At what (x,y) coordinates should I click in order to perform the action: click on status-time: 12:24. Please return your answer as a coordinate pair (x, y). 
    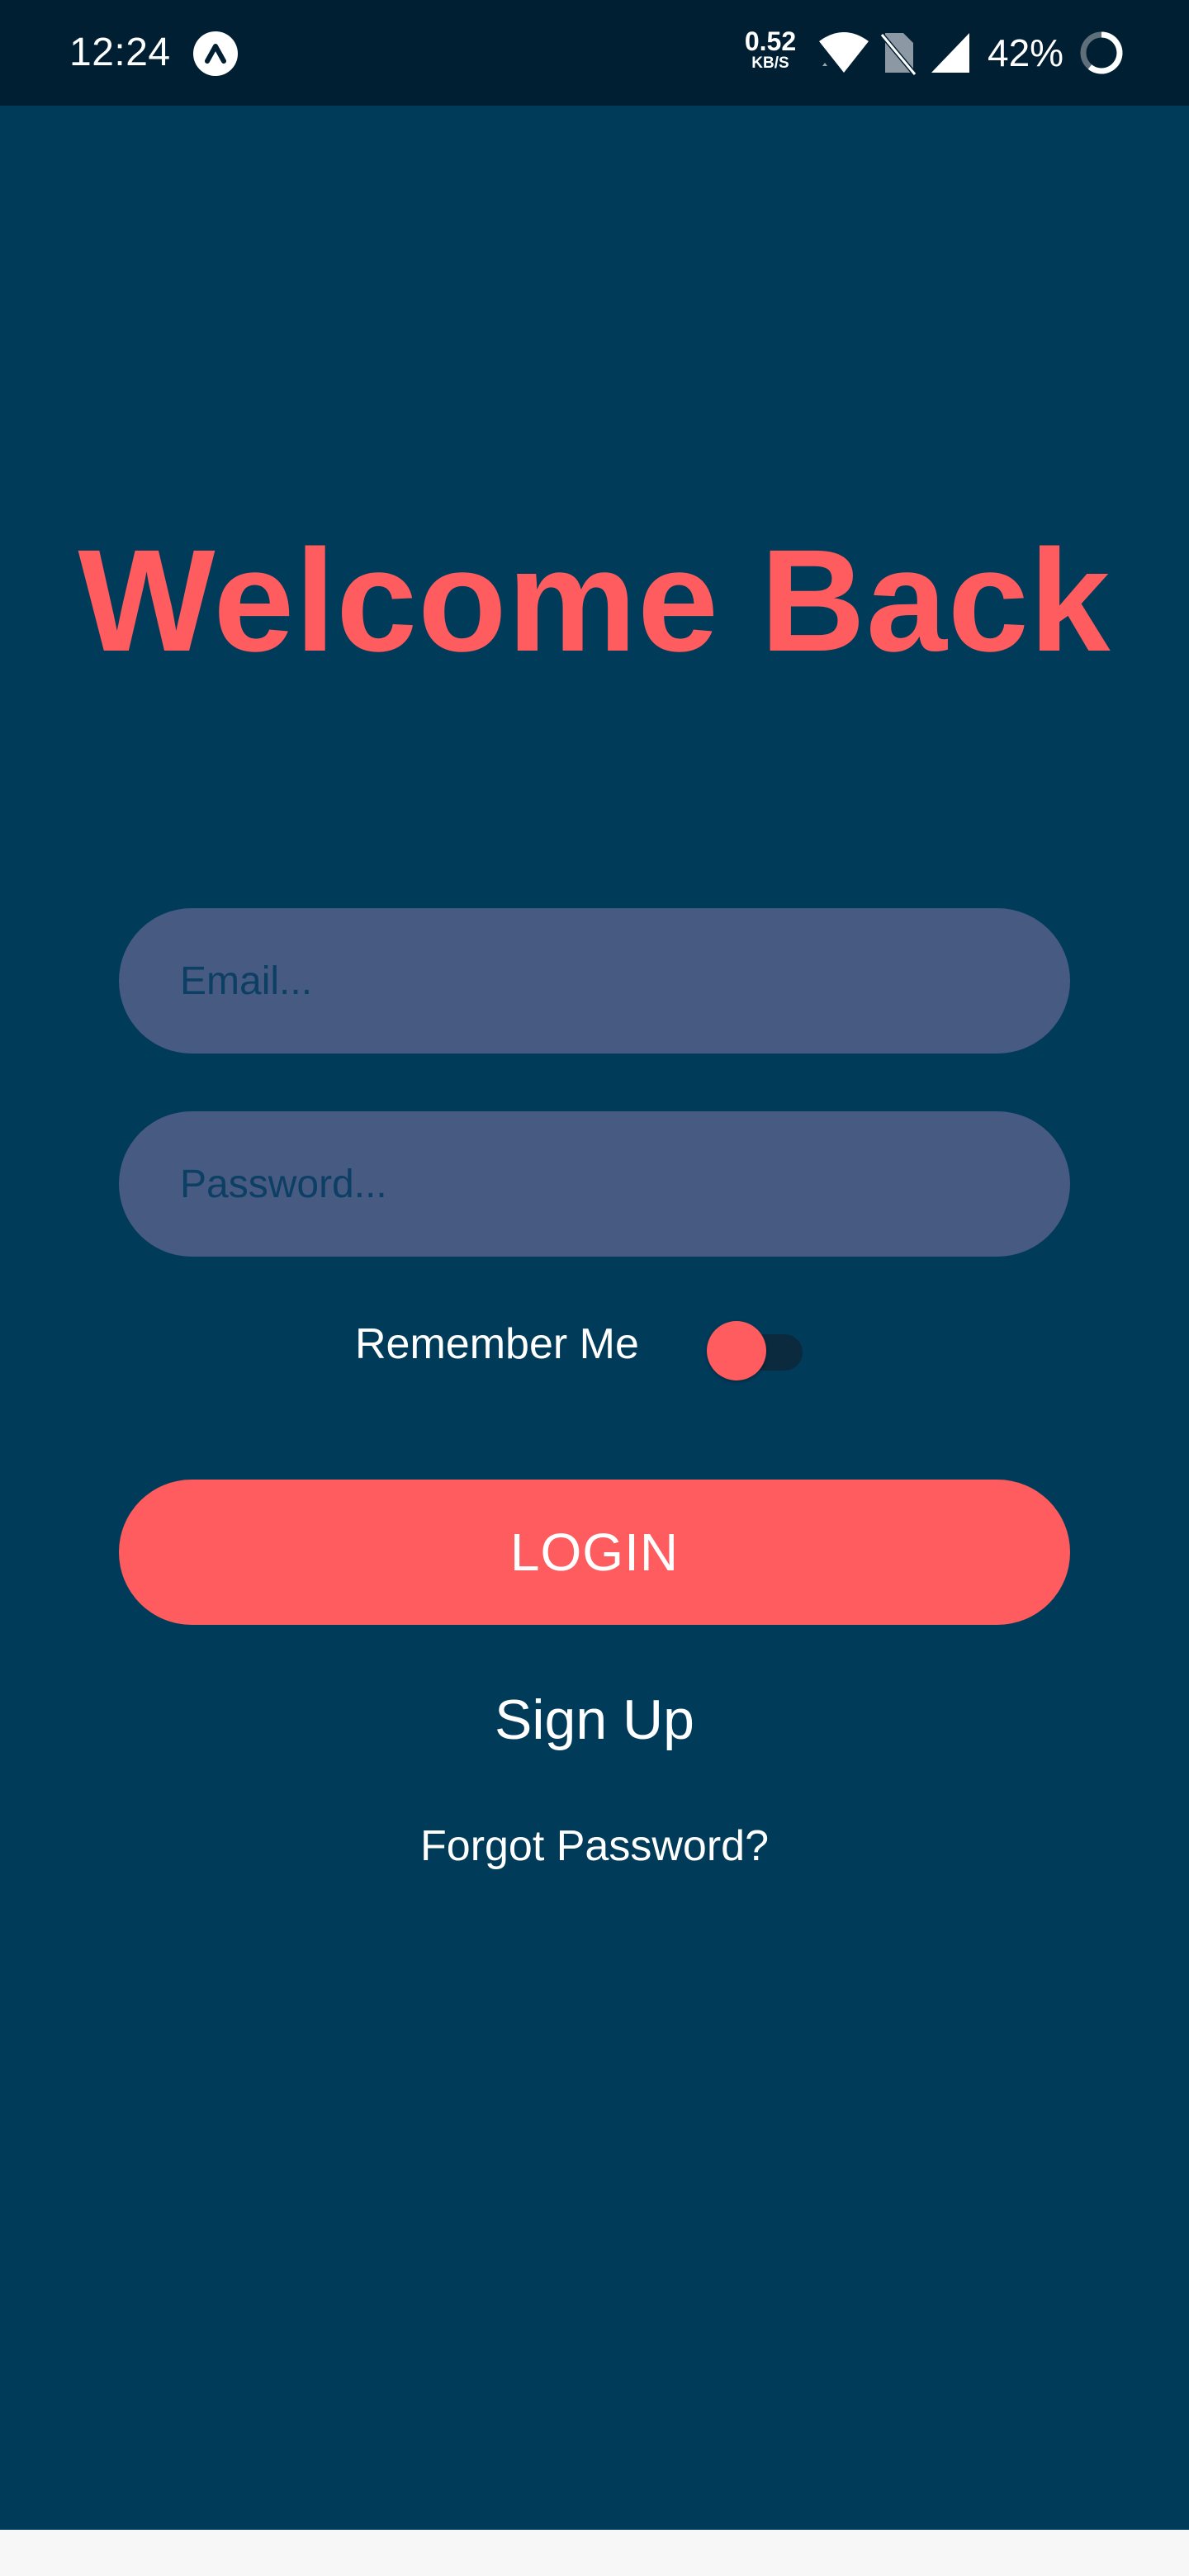
    Looking at the image, I should click on (120, 52).